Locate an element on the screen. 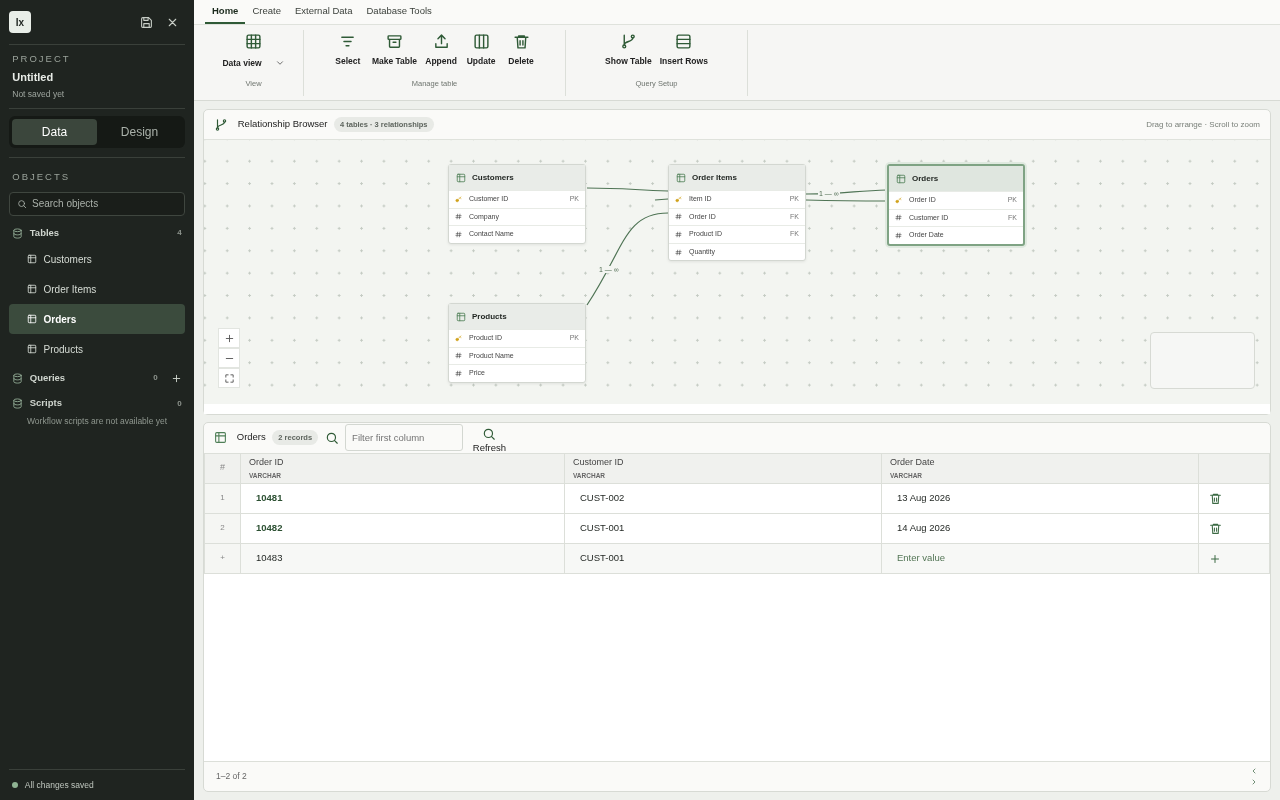 This screenshot has height=800, width=1280. canvas-hint: Drag to arrange · Scroll to zoom is located at coordinates (1203, 124).